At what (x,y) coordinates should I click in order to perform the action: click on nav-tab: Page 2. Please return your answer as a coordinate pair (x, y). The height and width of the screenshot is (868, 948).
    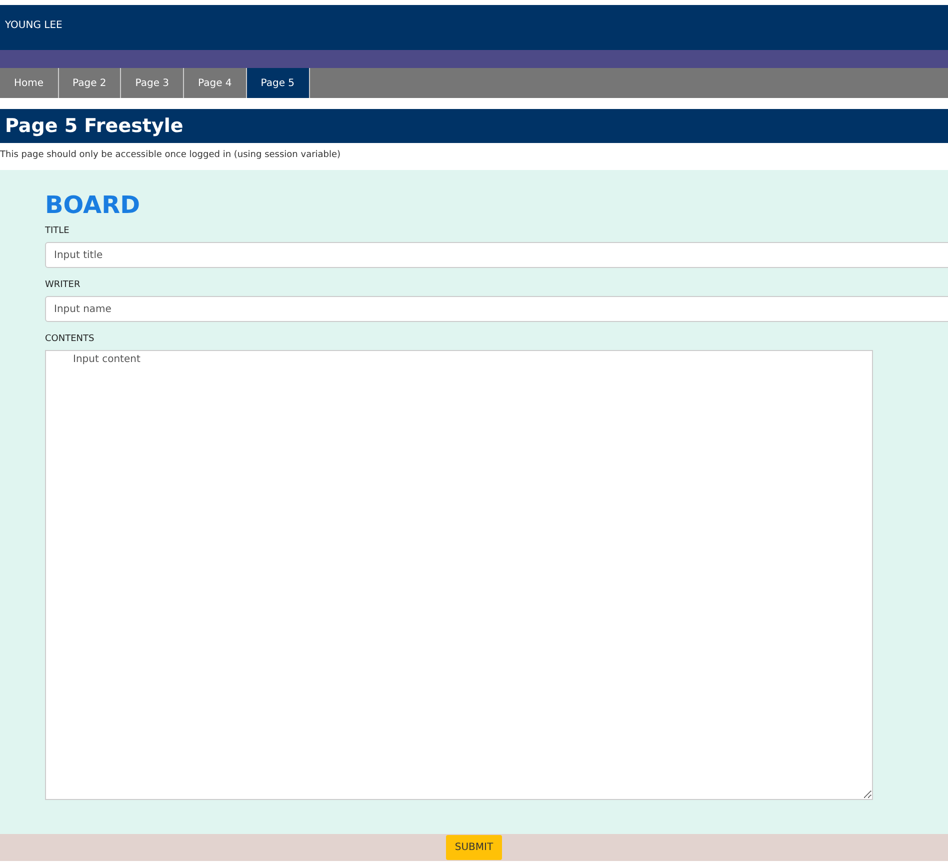
    Looking at the image, I should click on (90, 83).